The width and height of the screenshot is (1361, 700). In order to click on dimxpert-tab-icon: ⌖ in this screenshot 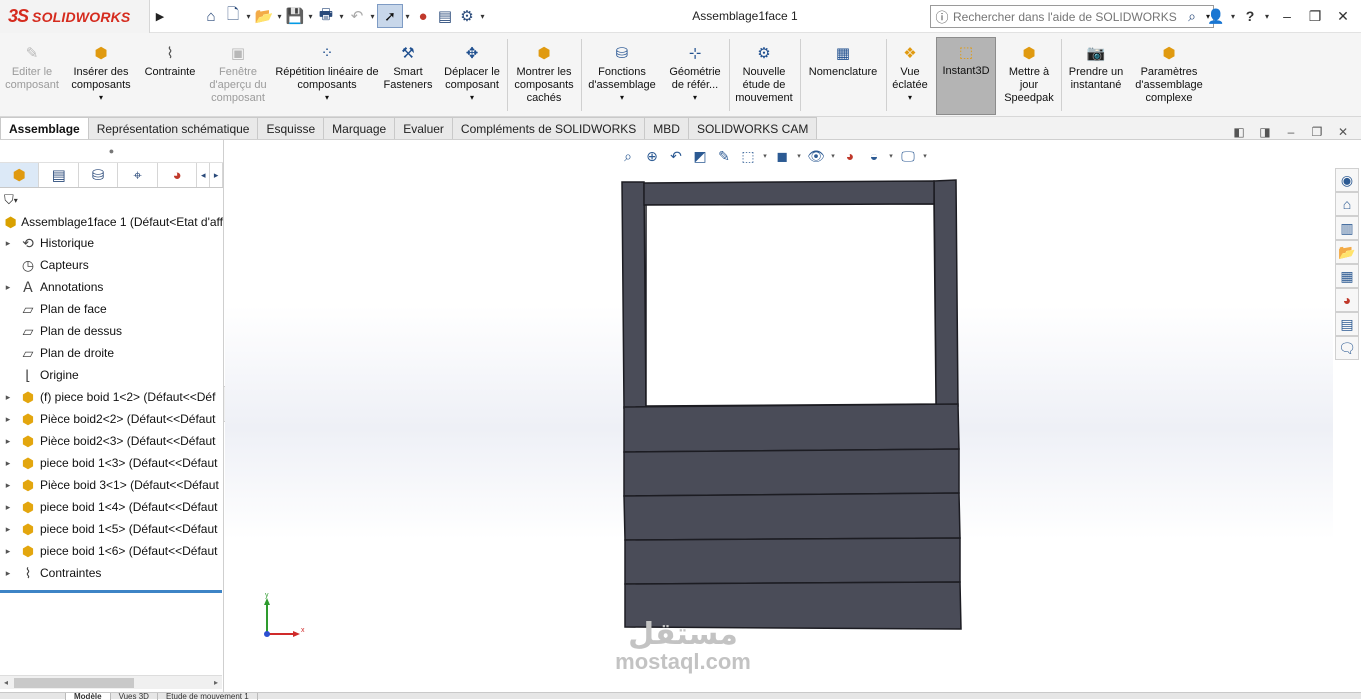, I will do `click(138, 175)`.